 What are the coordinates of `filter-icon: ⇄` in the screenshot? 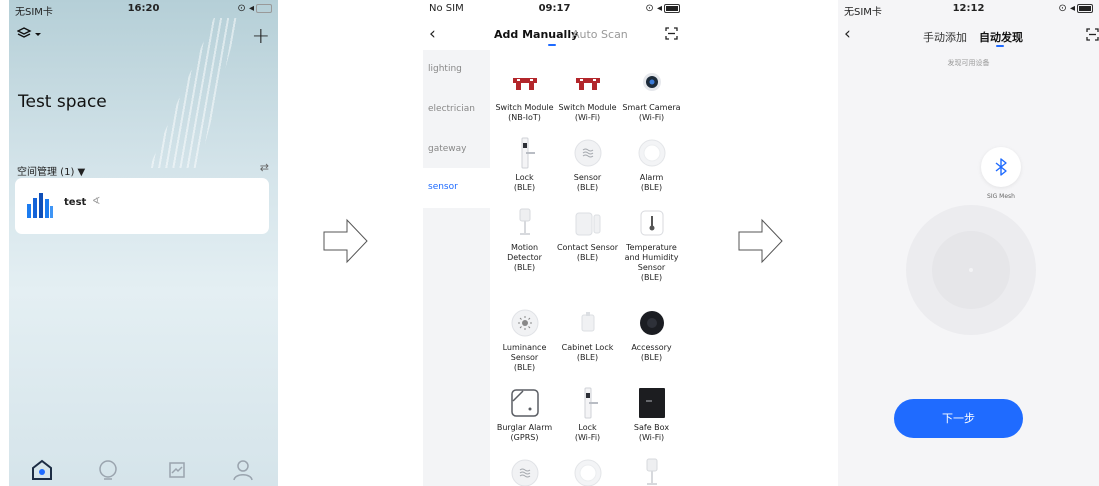 It's located at (264, 167).